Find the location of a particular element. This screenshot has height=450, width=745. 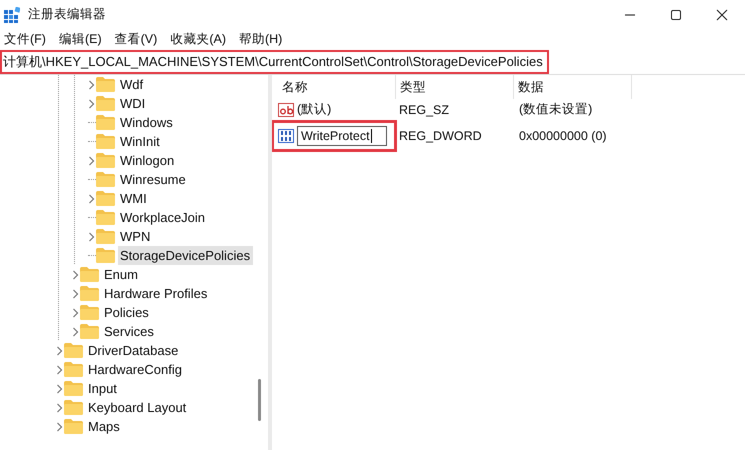

menu-item: 编辑(E) is located at coordinates (80, 39).